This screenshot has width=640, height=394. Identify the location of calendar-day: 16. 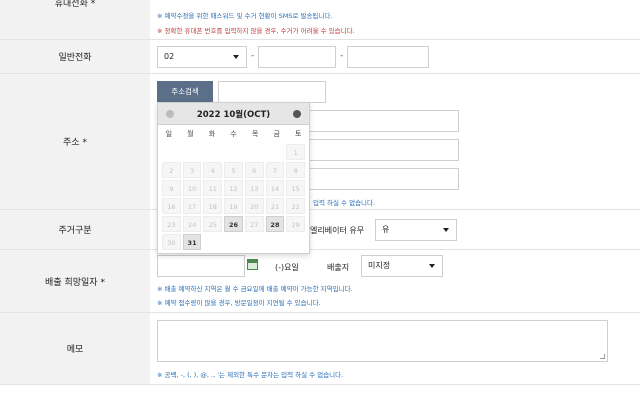
(171, 206).